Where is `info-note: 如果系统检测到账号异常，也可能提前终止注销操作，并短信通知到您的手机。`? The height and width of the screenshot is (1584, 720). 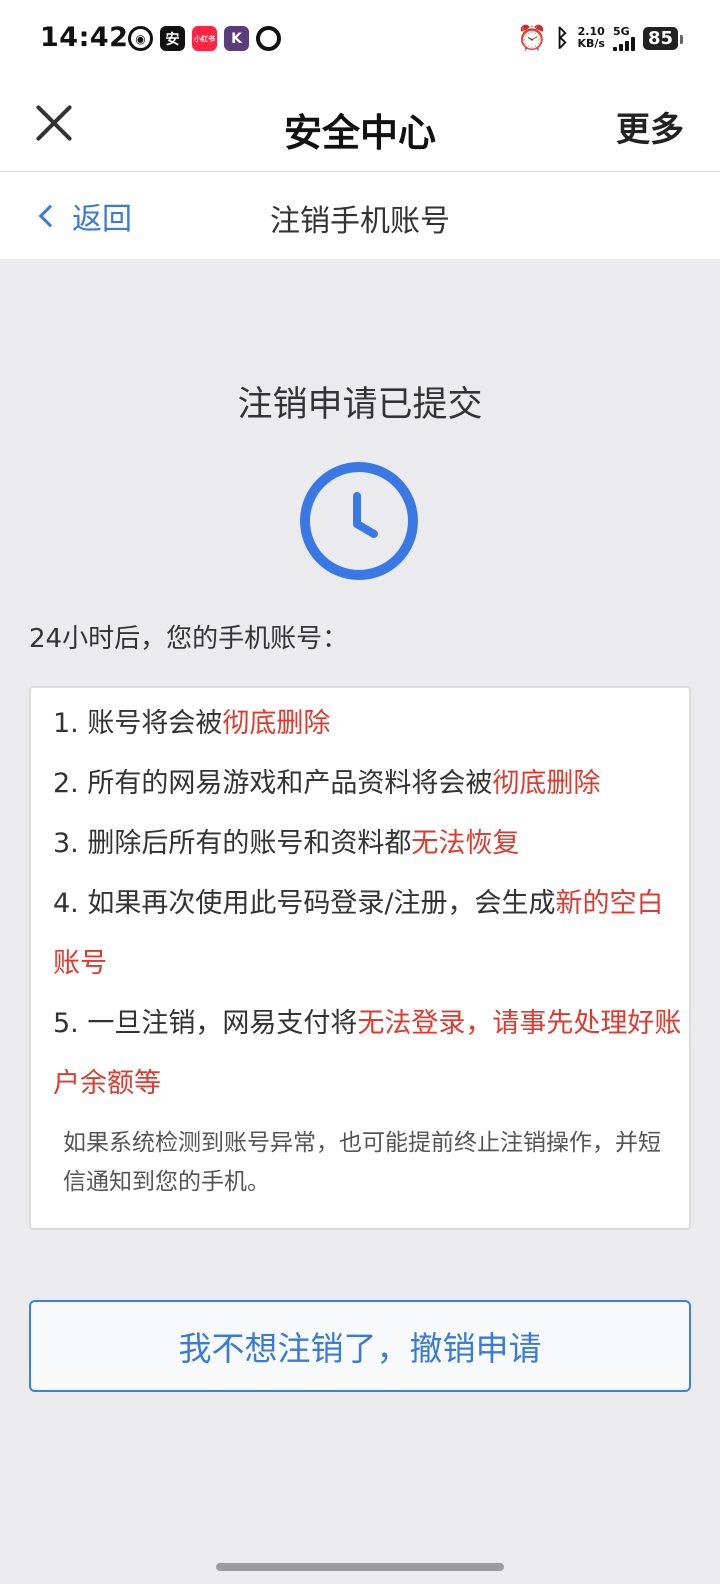 info-note: 如果系统检测到账号异常，也可能提前终止注销操作，并短信通知到您的手机。 is located at coordinates (362, 1162).